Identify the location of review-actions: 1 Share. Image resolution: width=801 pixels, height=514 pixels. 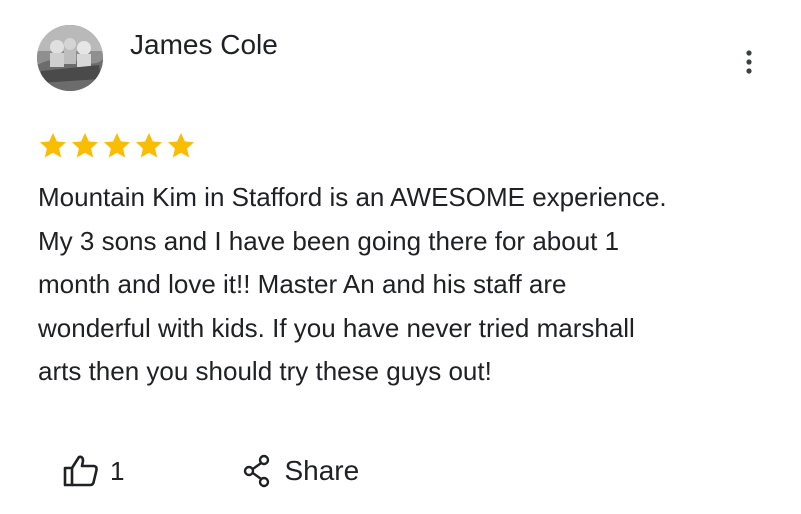
(210, 471).